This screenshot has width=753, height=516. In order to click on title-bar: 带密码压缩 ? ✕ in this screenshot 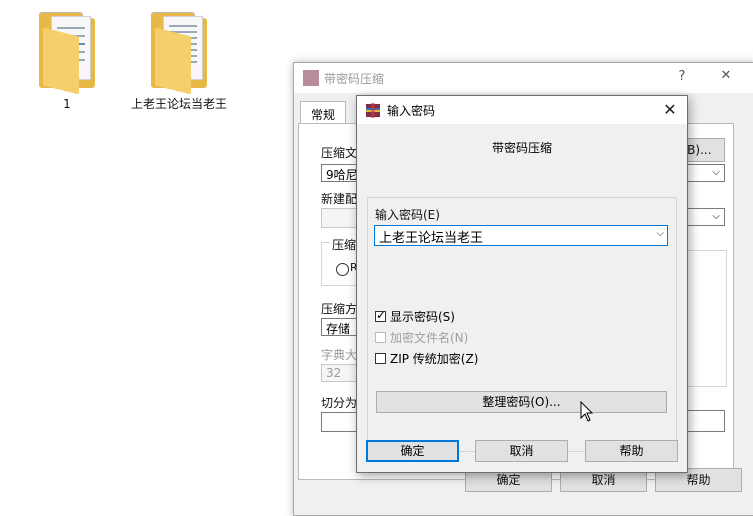, I will do `click(523, 78)`.